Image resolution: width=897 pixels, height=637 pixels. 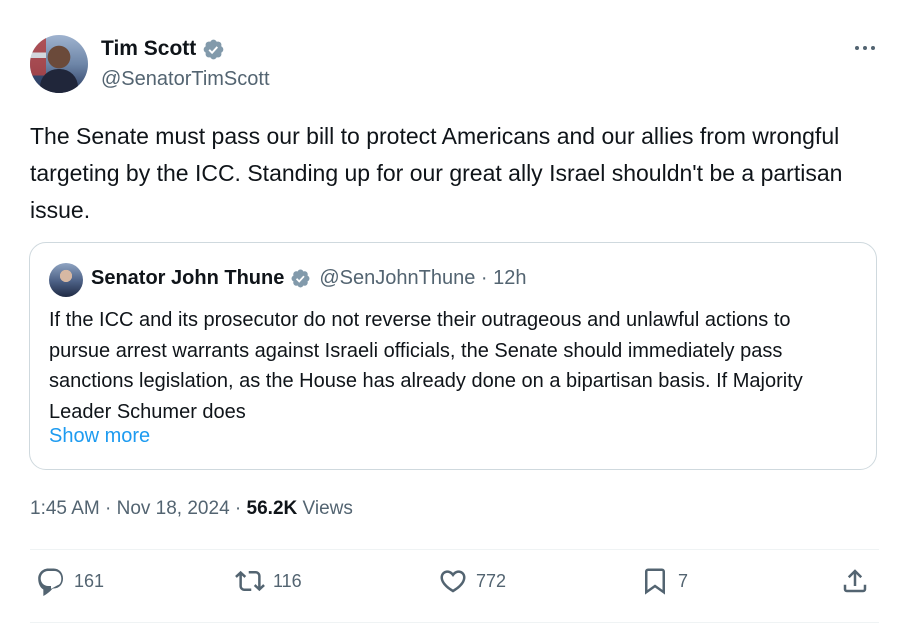 I want to click on action-bar: 161 116 772 7, so click(x=448, y=586).